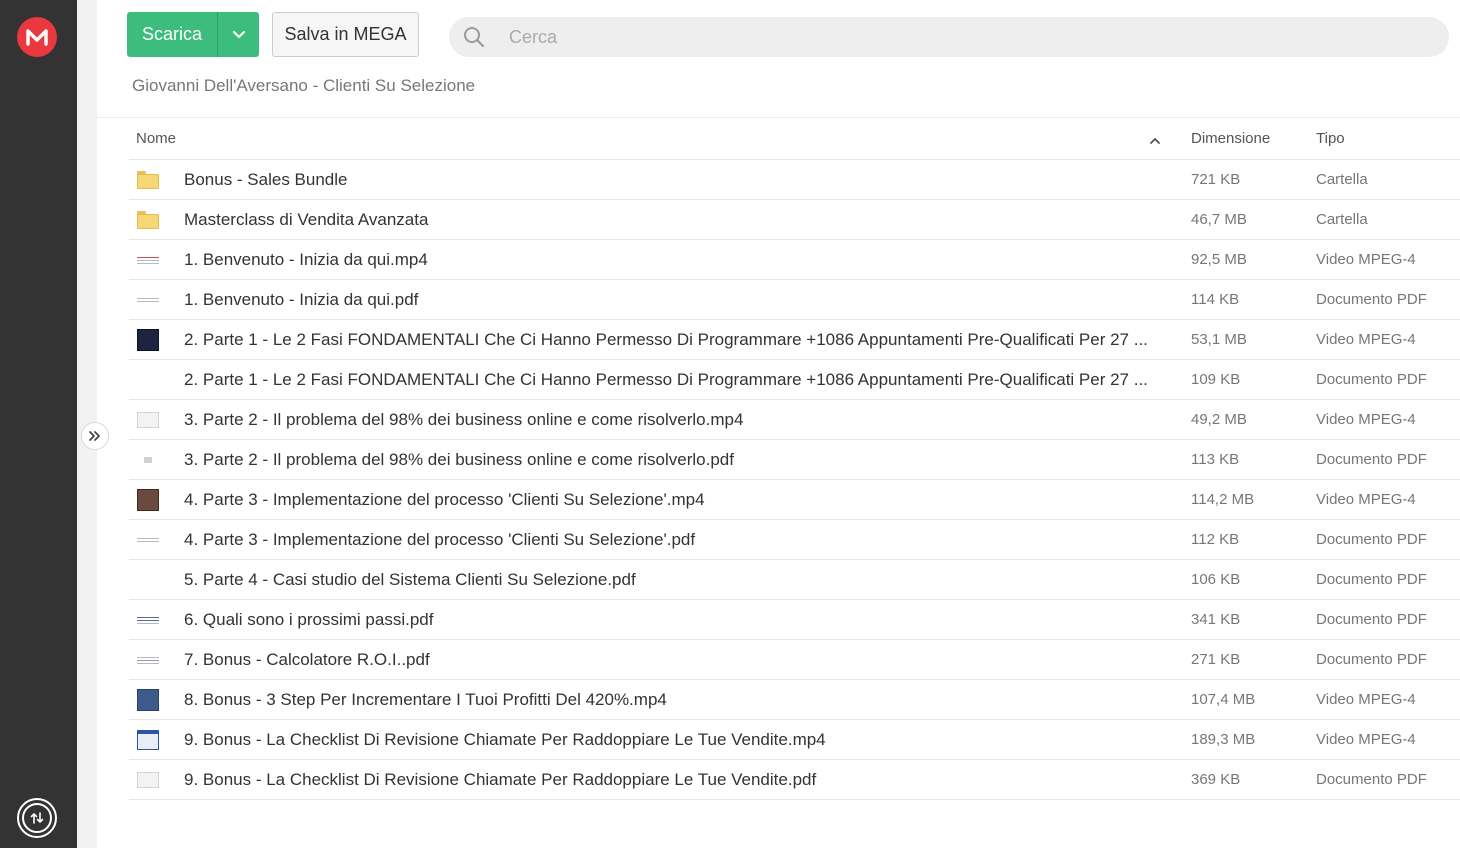 The width and height of the screenshot is (1460, 848). I want to click on download-button: Scarica, so click(193, 34).